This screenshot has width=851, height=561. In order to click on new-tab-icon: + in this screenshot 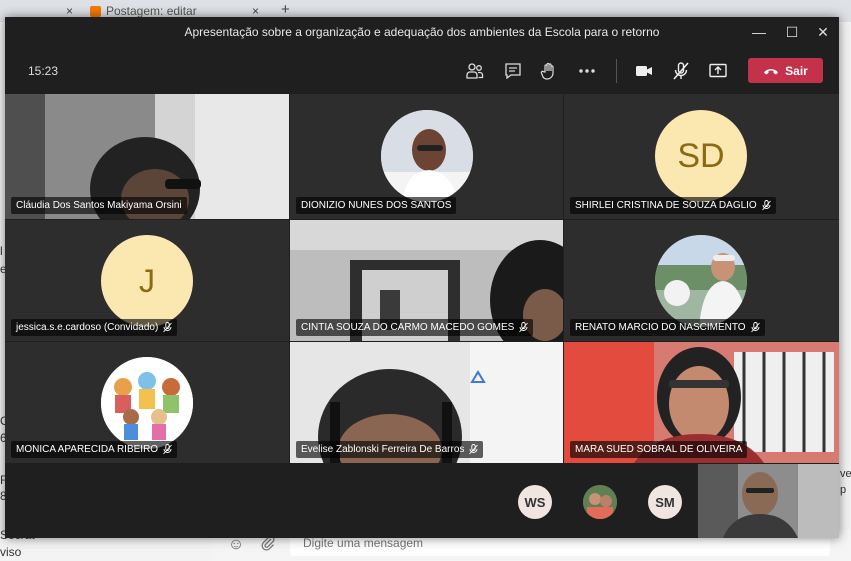, I will do `click(285, 9)`.